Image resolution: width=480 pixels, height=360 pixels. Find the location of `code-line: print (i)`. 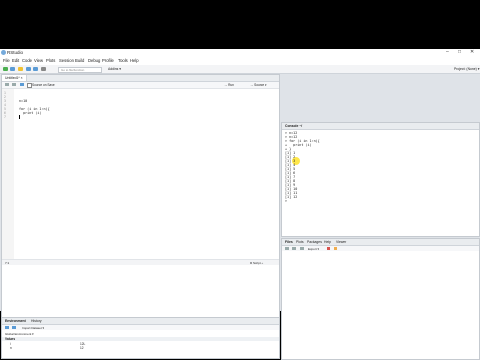

code-line: print (i) is located at coordinates (30, 113).